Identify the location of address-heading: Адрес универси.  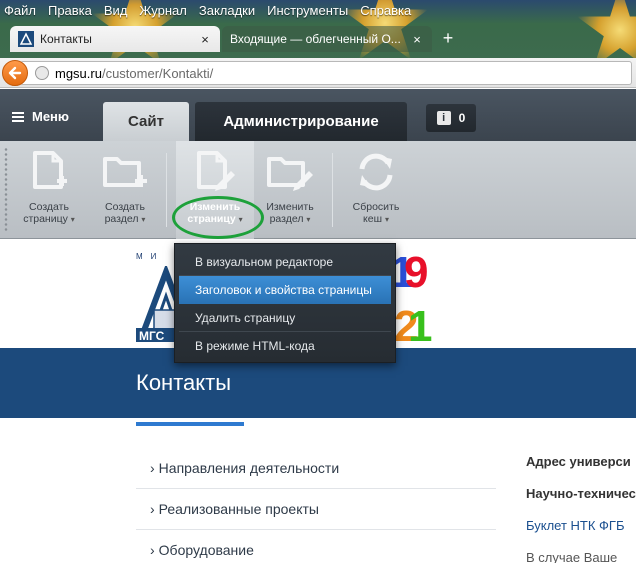
(578, 461).